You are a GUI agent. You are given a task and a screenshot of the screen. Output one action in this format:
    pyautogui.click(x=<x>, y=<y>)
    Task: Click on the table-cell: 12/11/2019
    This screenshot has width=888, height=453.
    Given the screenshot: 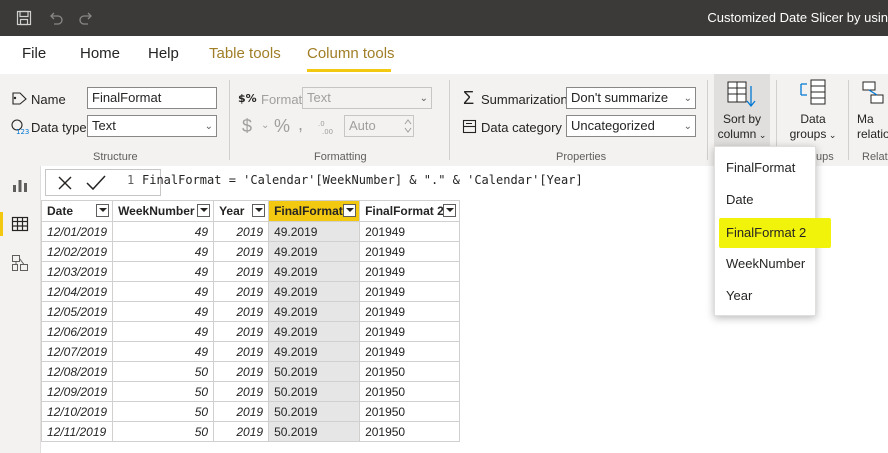 What is the action you would take?
    pyautogui.click(x=77, y=431)
    